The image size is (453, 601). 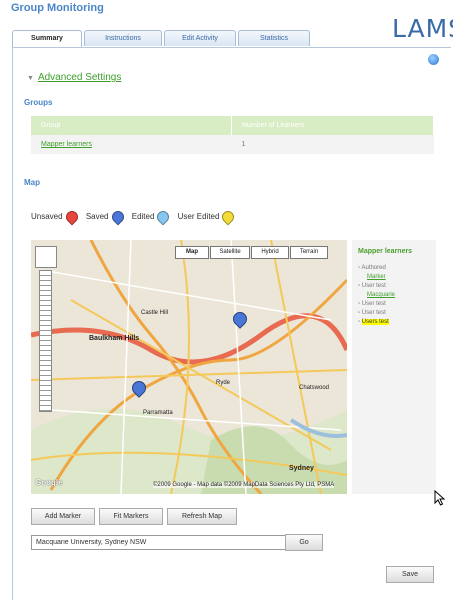 What do you see at coordinates (372, 268) in the screenshot?
I see `list-item: ▫ Authored` at bounding box center [372, 268].